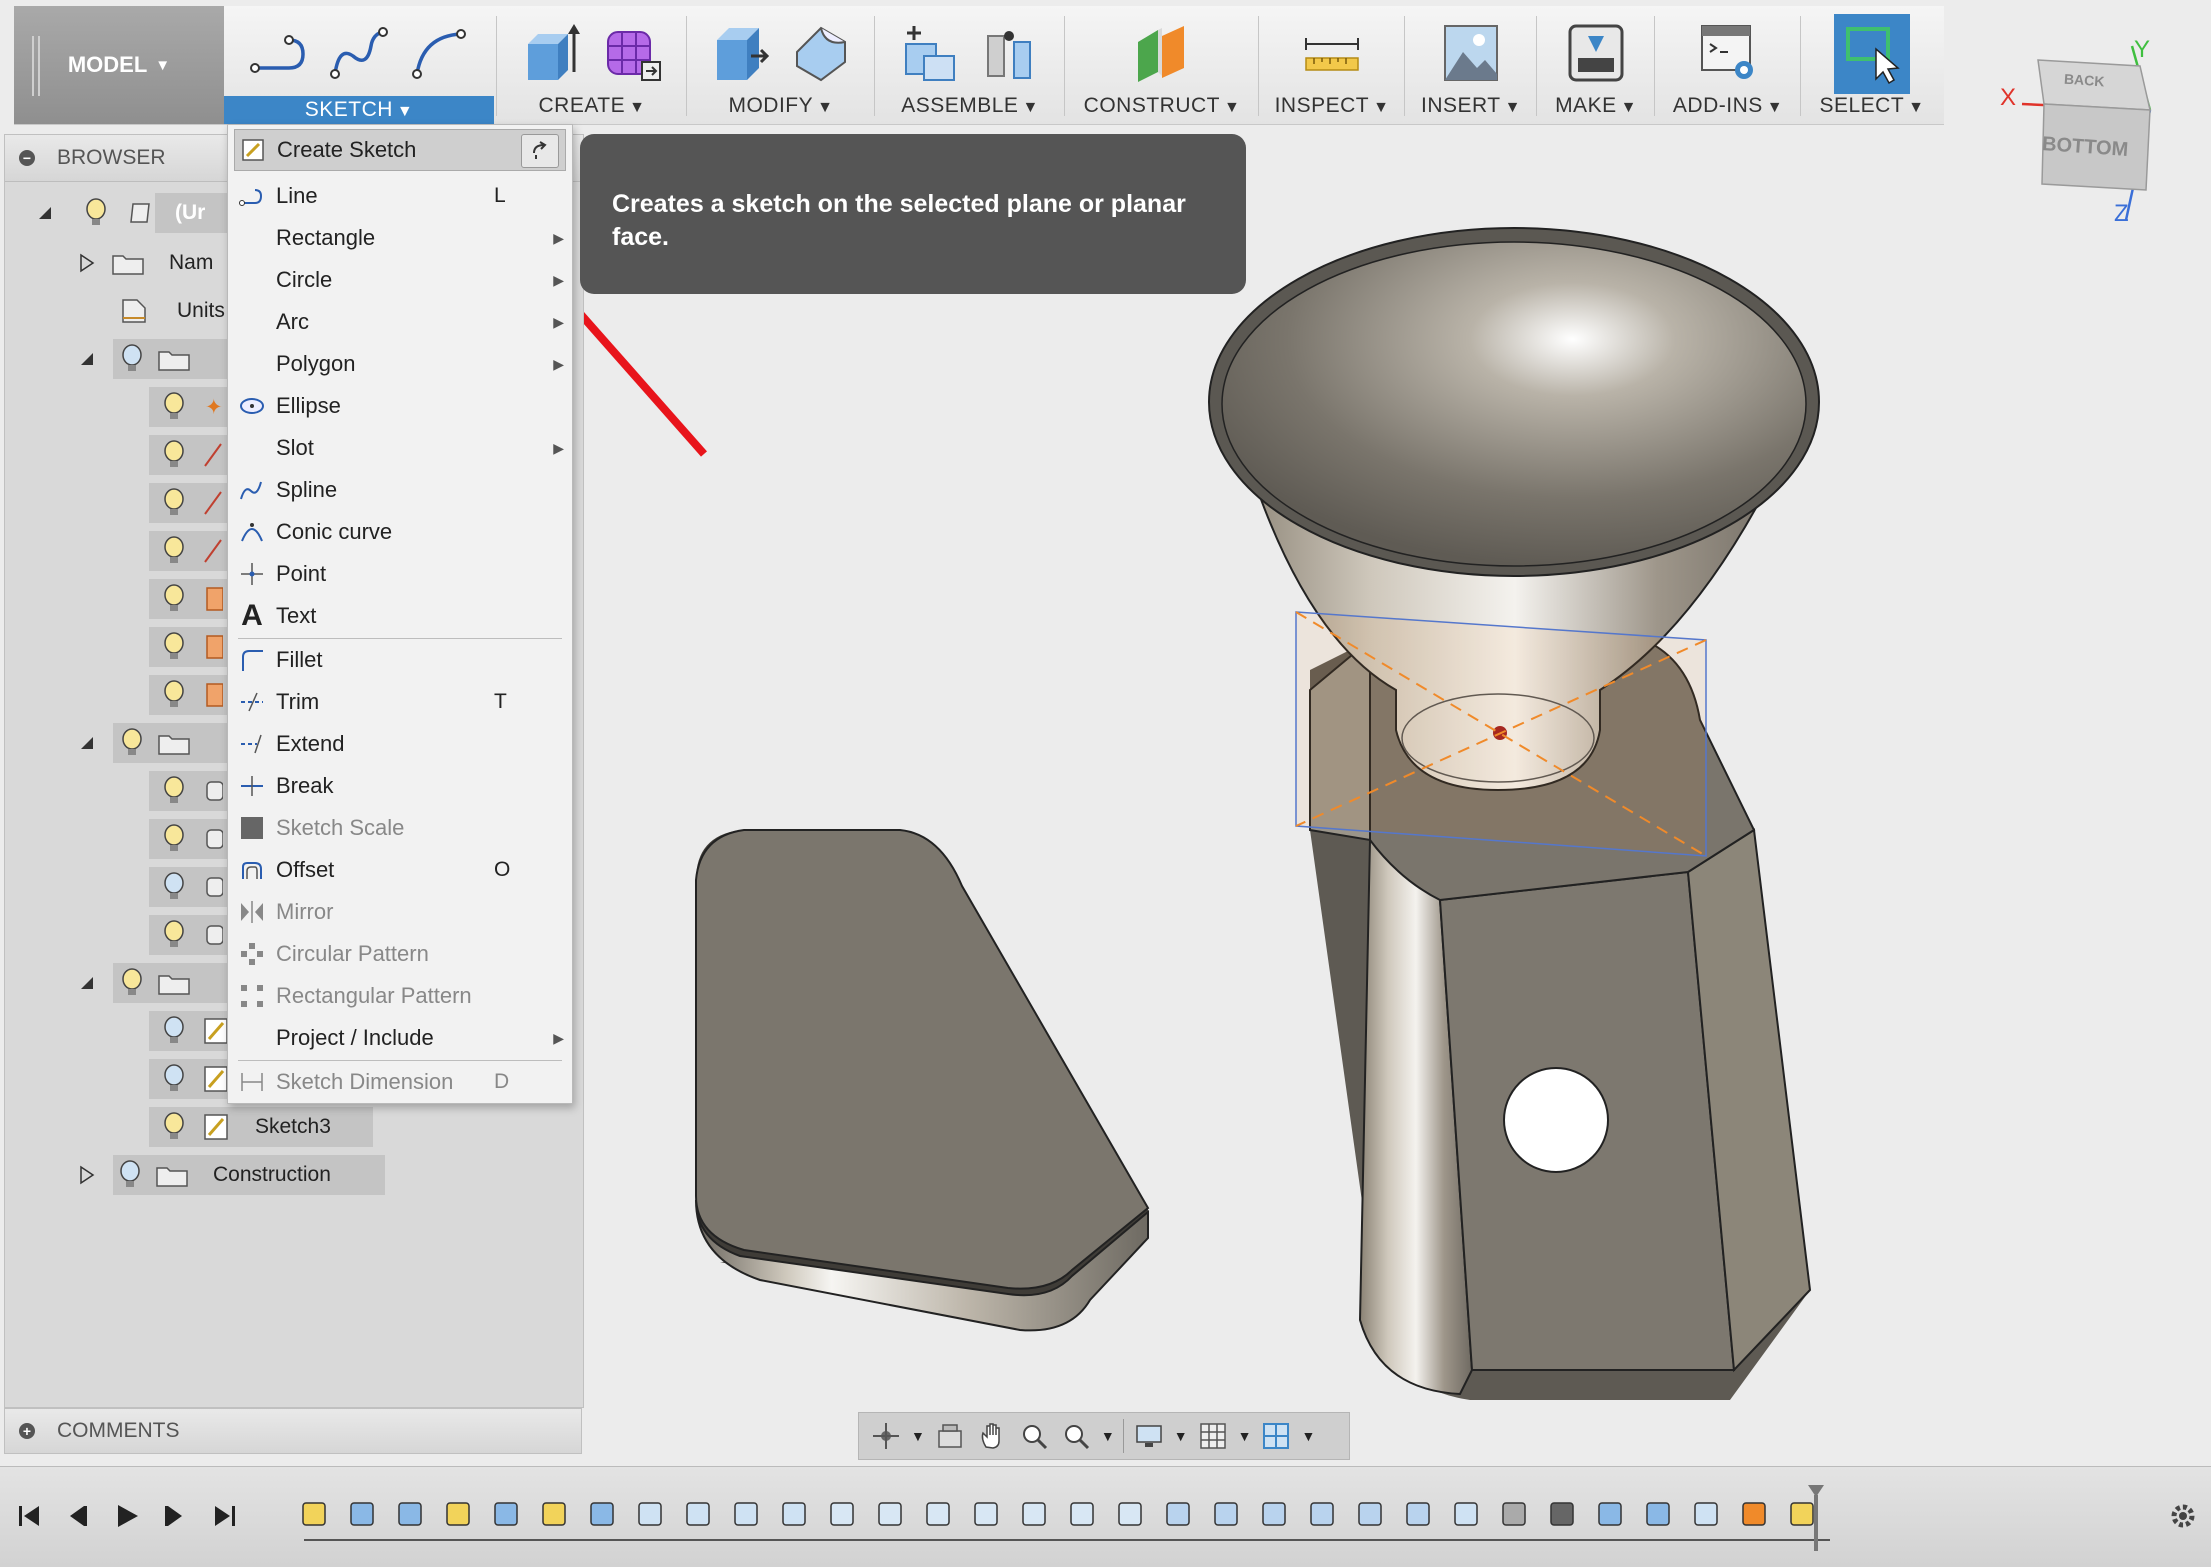 This screenshot has height=1567, width=2211. I want to click on new-component-icon, so click(930, 53).